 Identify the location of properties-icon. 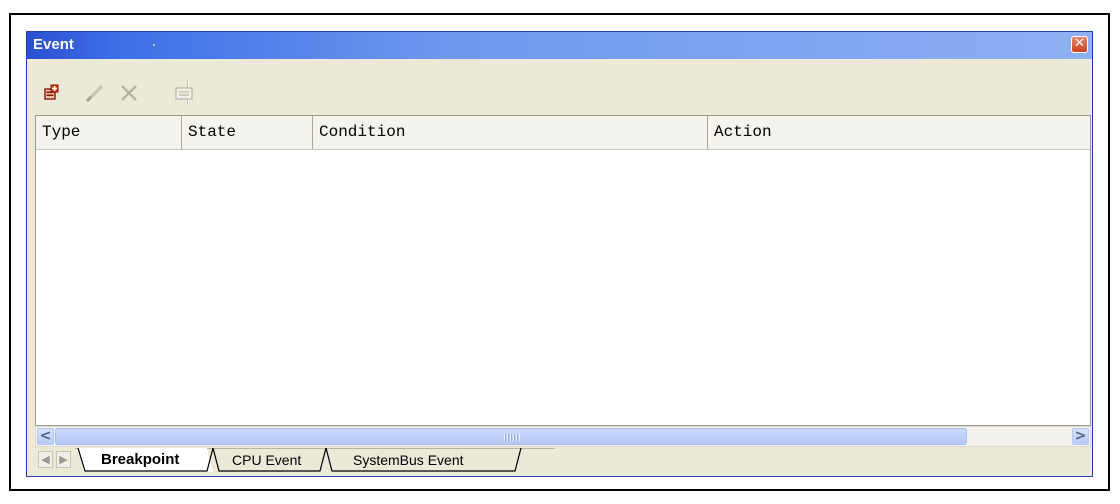
(184, 93).